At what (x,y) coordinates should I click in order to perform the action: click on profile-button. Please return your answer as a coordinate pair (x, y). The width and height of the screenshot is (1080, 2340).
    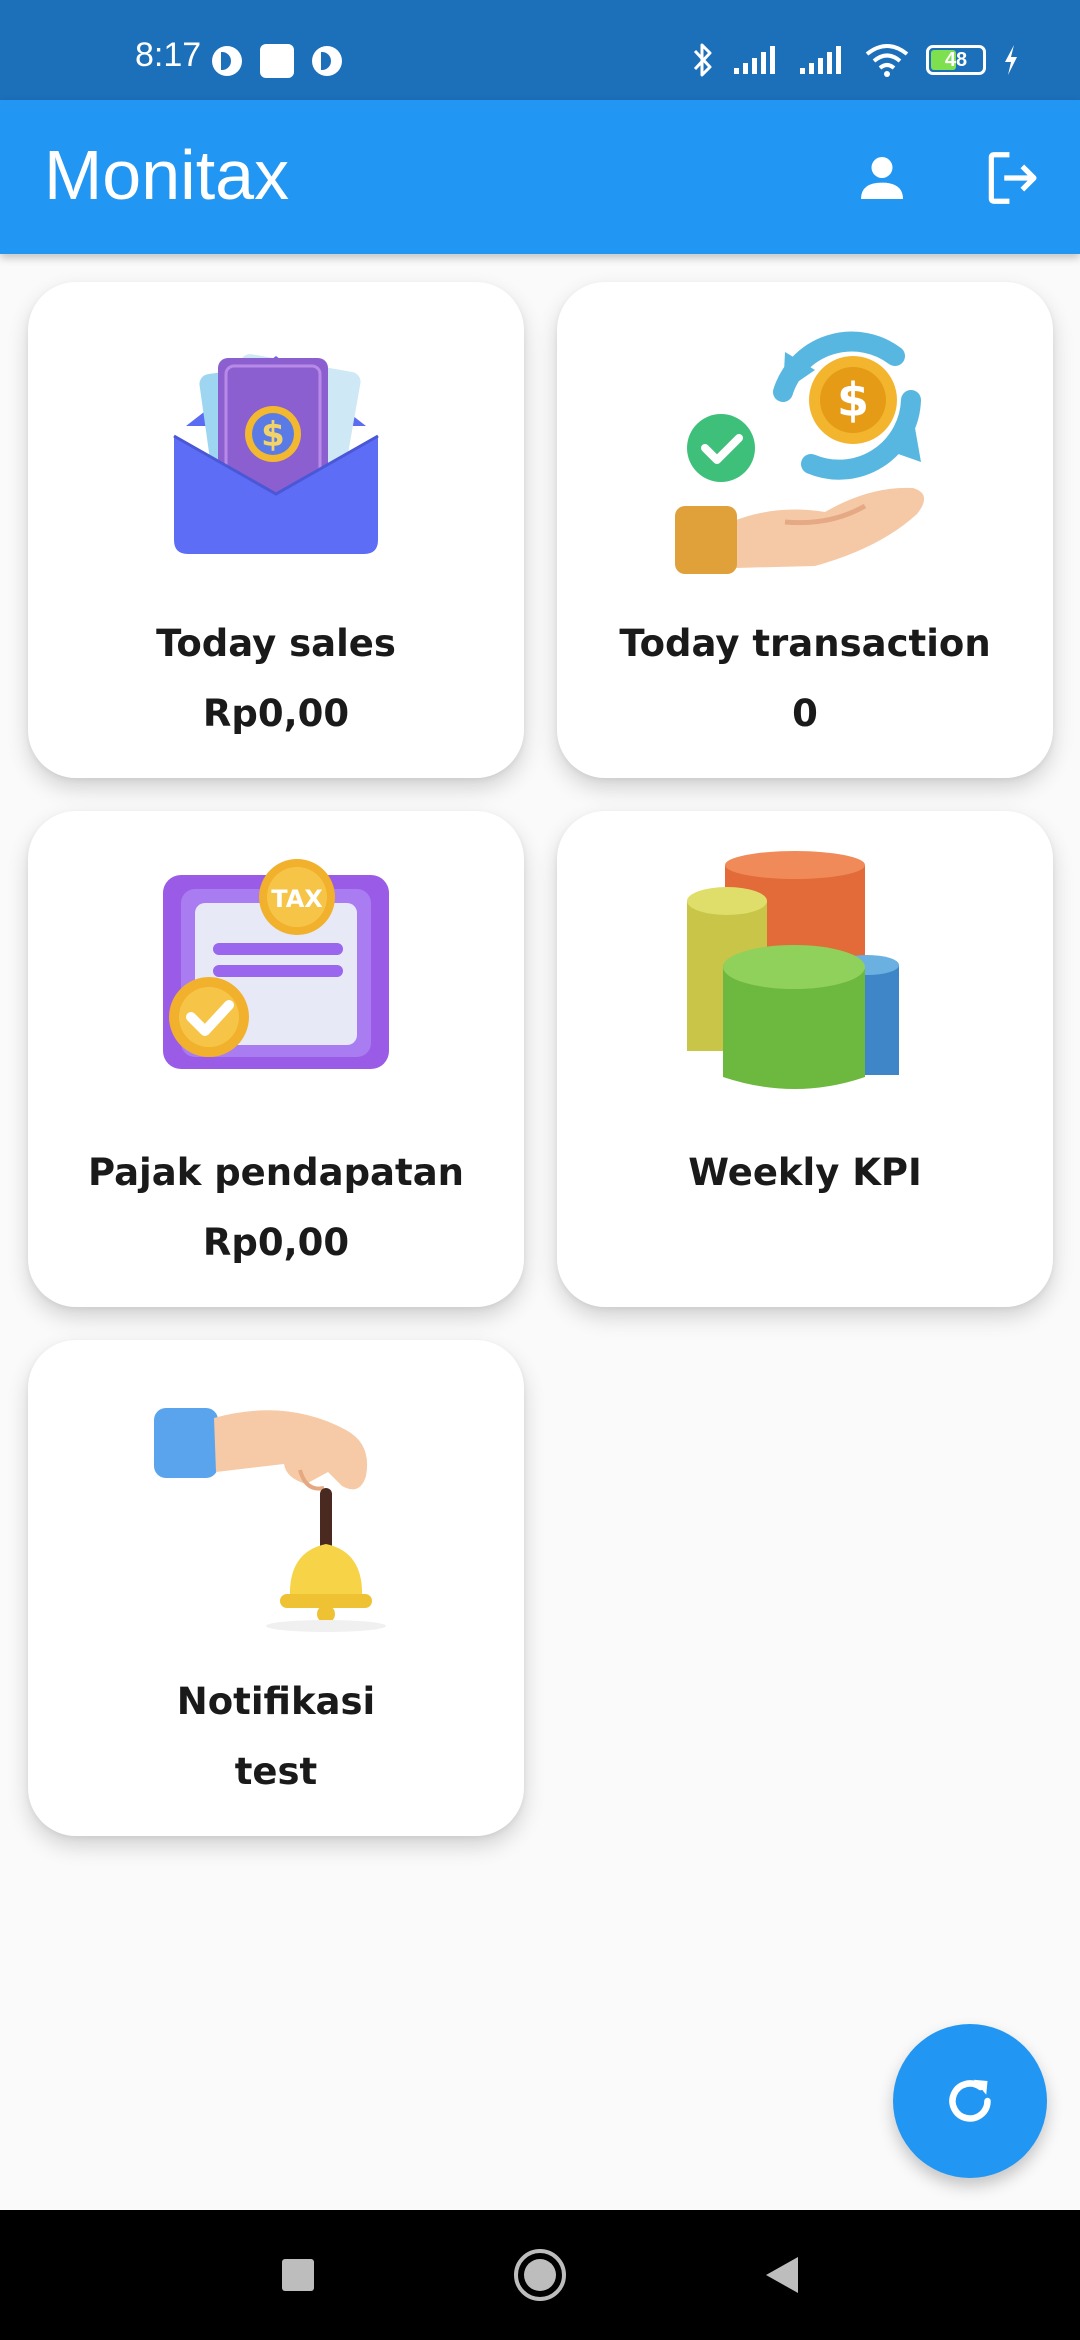
    Looking at the image, I should click on (882, 178).